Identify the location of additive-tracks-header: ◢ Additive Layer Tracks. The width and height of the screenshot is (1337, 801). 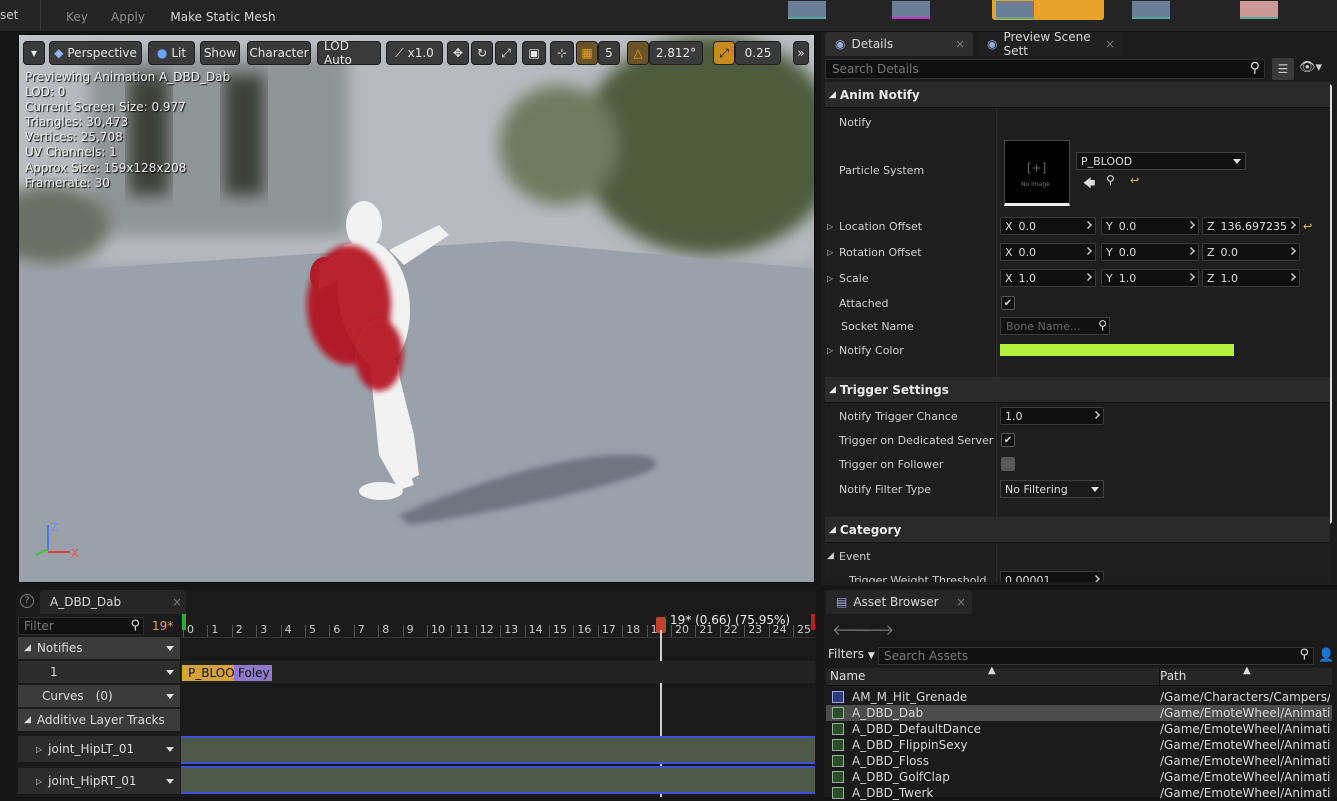
(99, 720).